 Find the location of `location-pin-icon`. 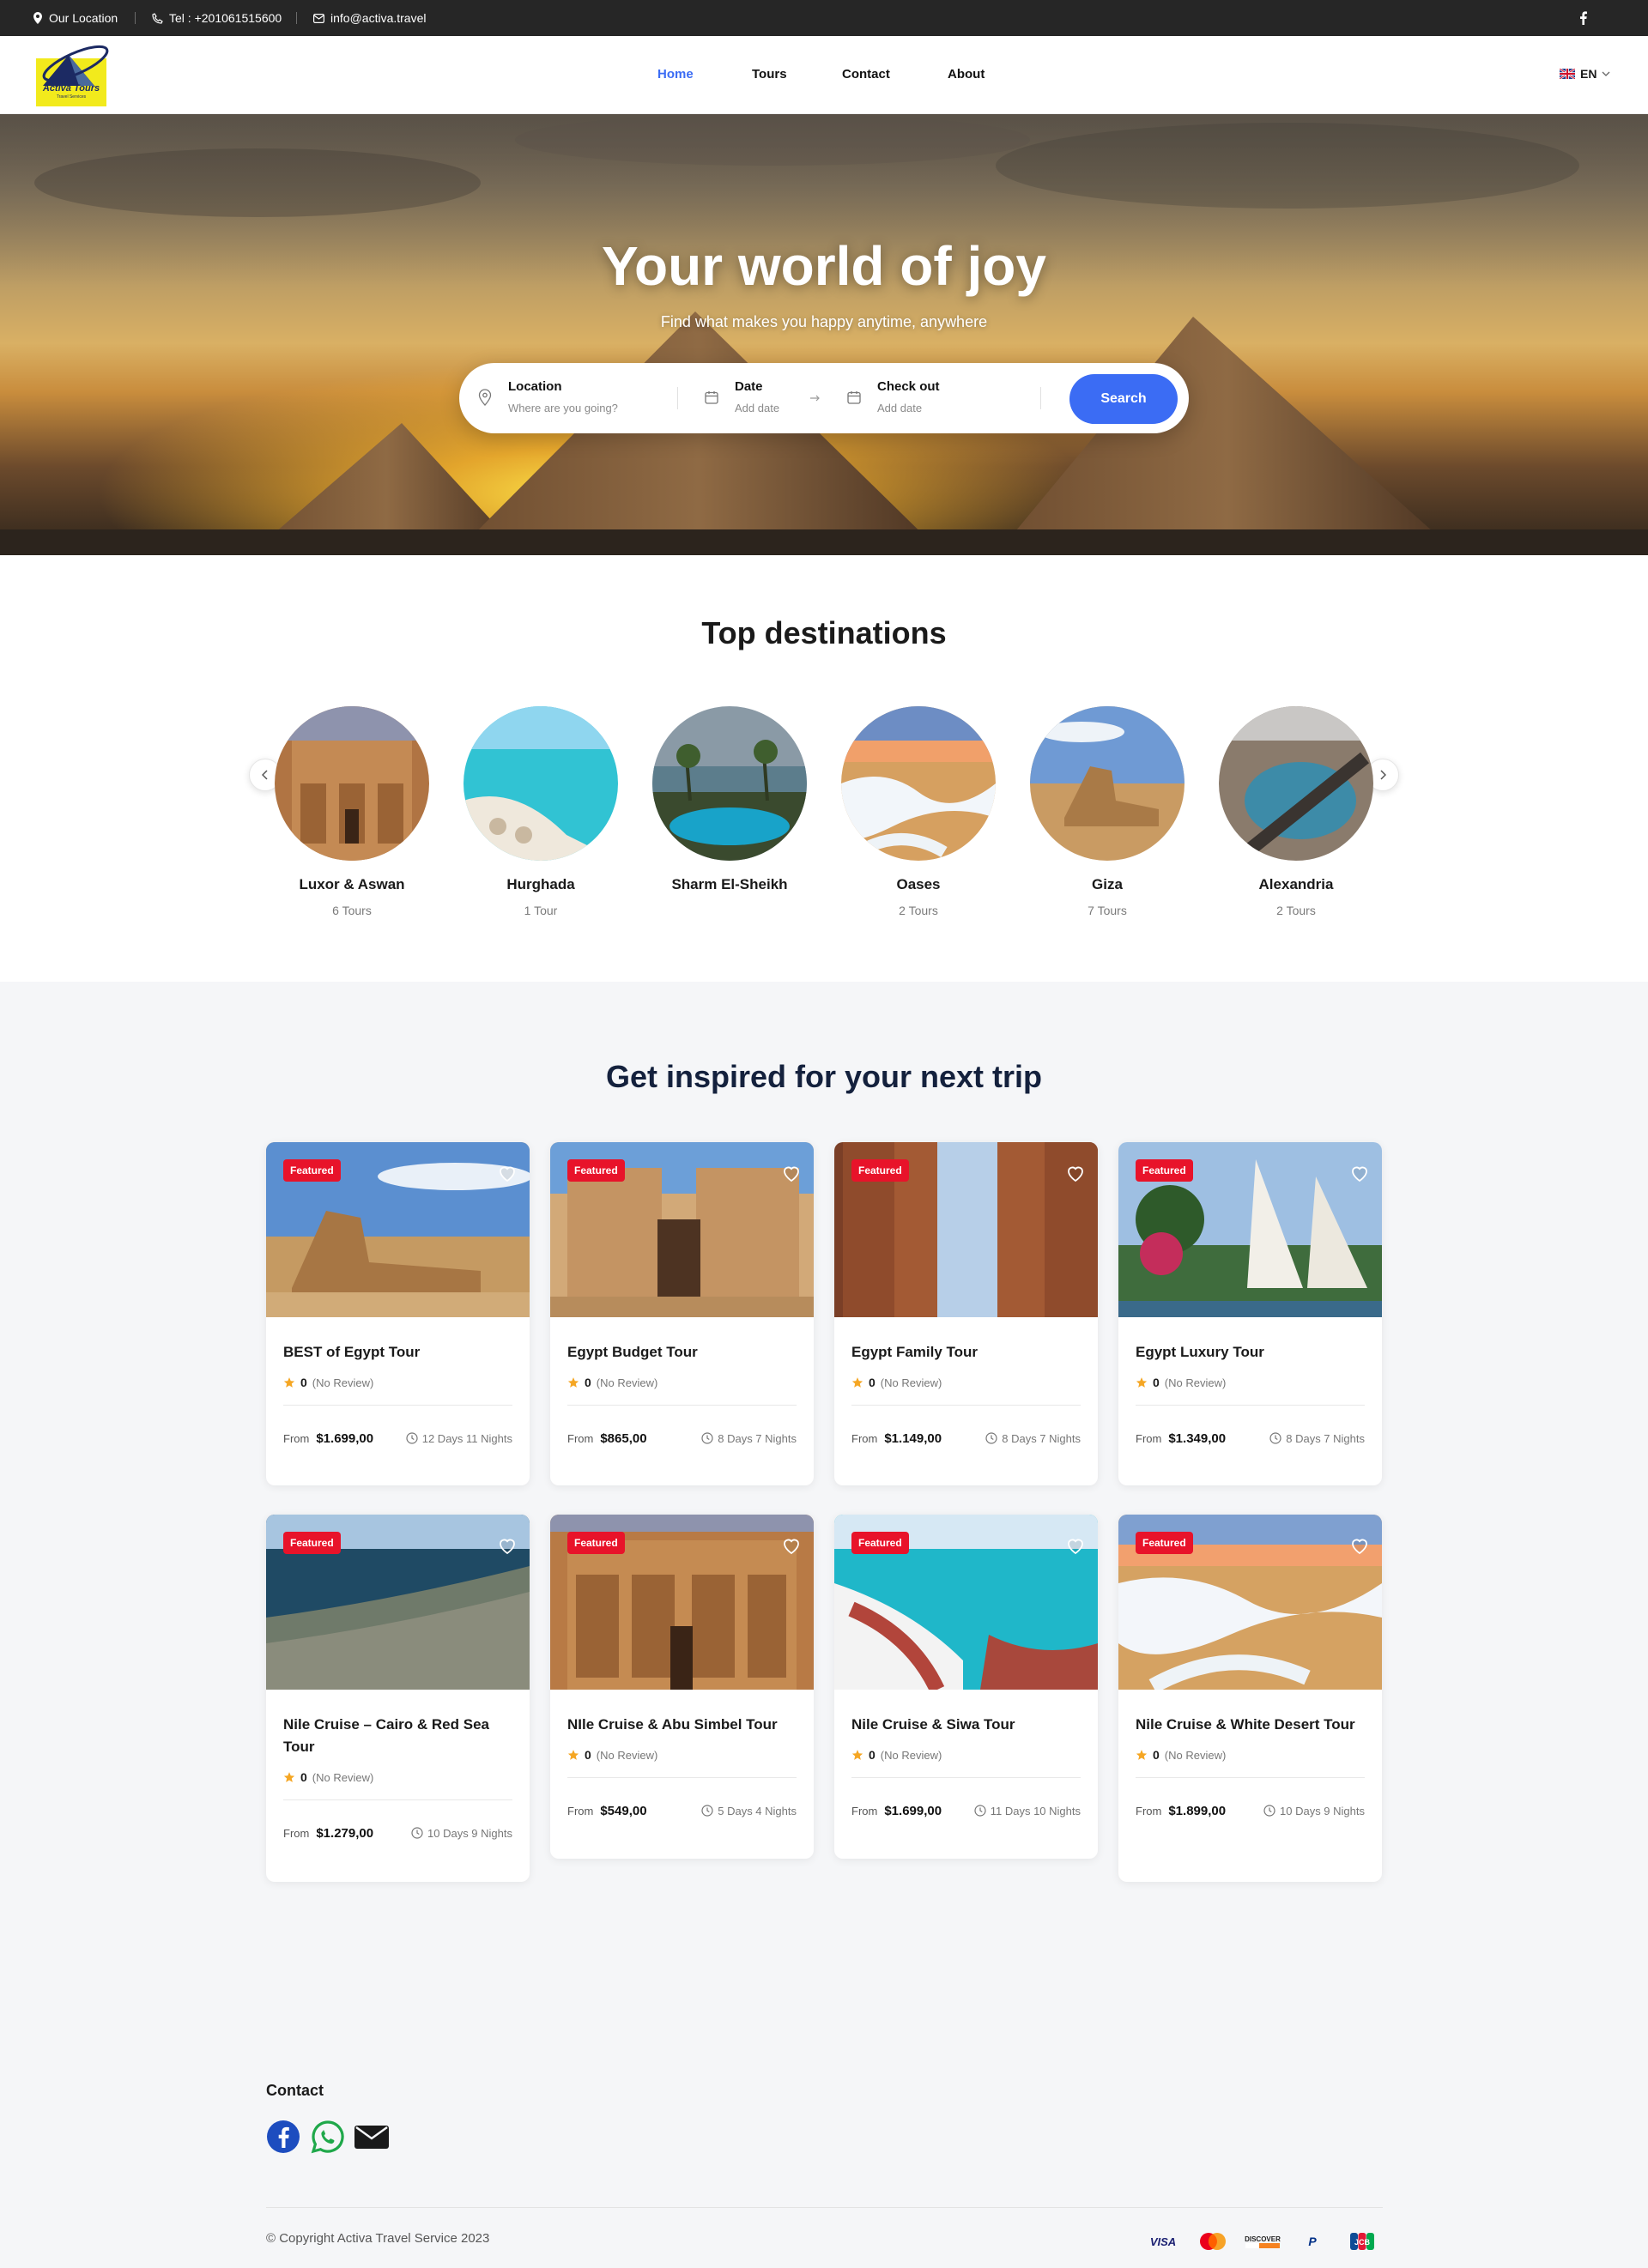

location-pin-icon is located at coordinates (485, 397).